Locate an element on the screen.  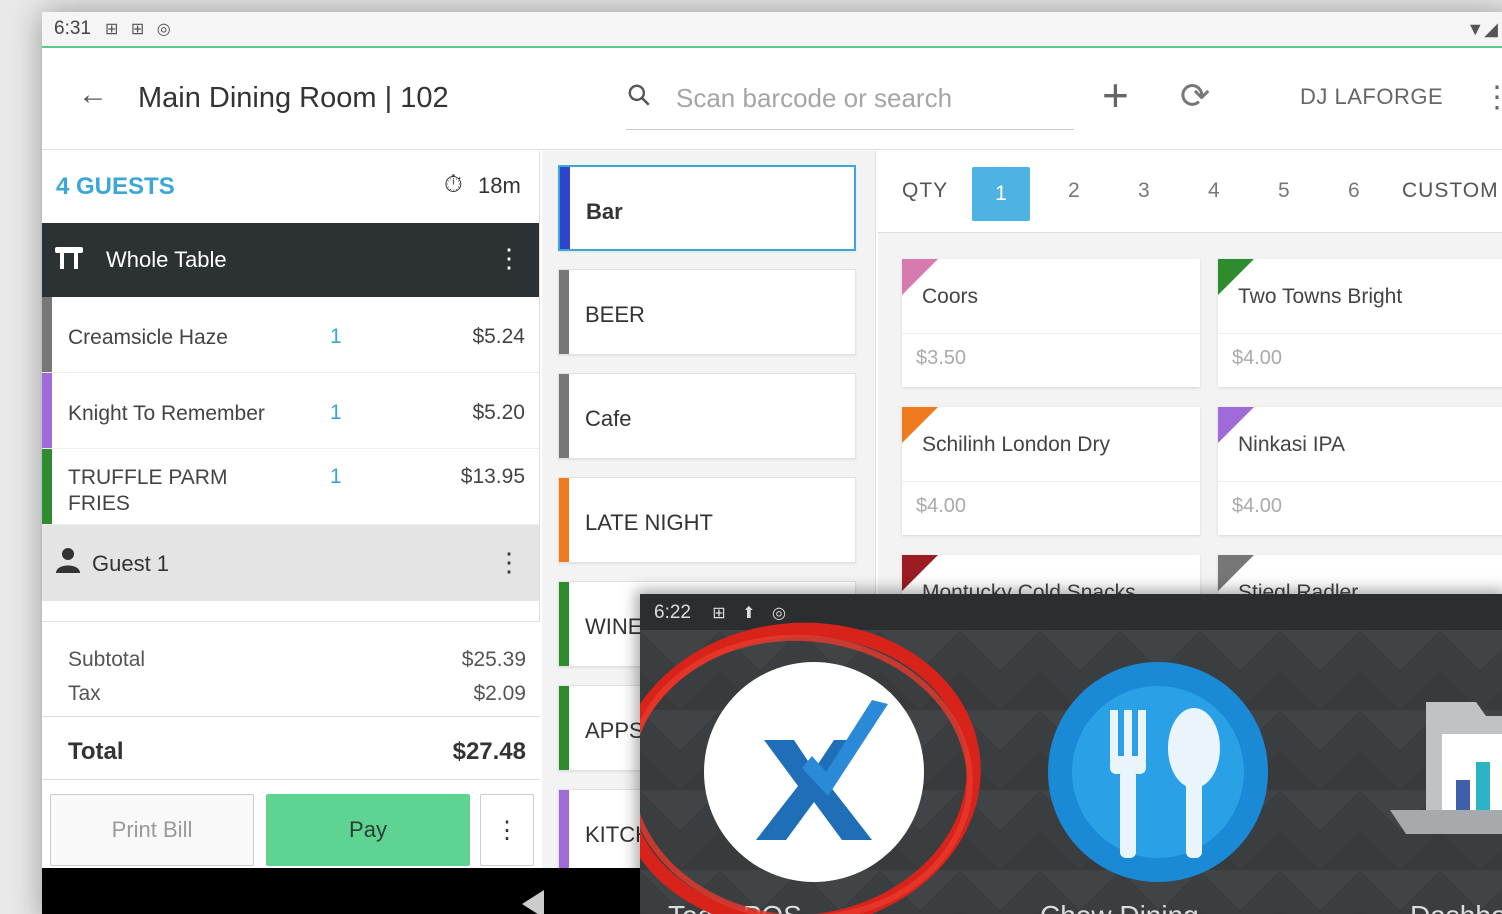
whole-table-label: Whole Table is located at coordinates (166, 259).